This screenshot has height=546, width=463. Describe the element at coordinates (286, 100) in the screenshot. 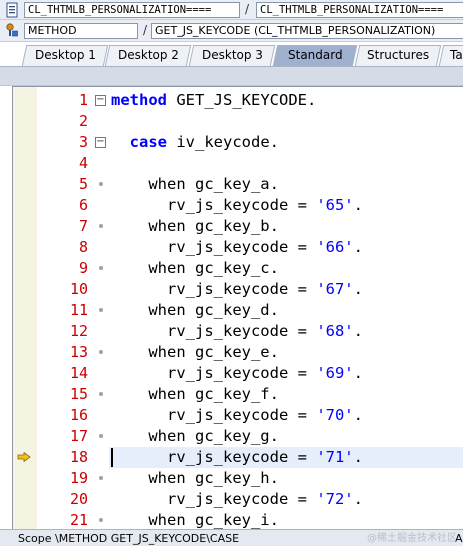

I see `code-text: method GET_JS_KEYCODE.` at that location.